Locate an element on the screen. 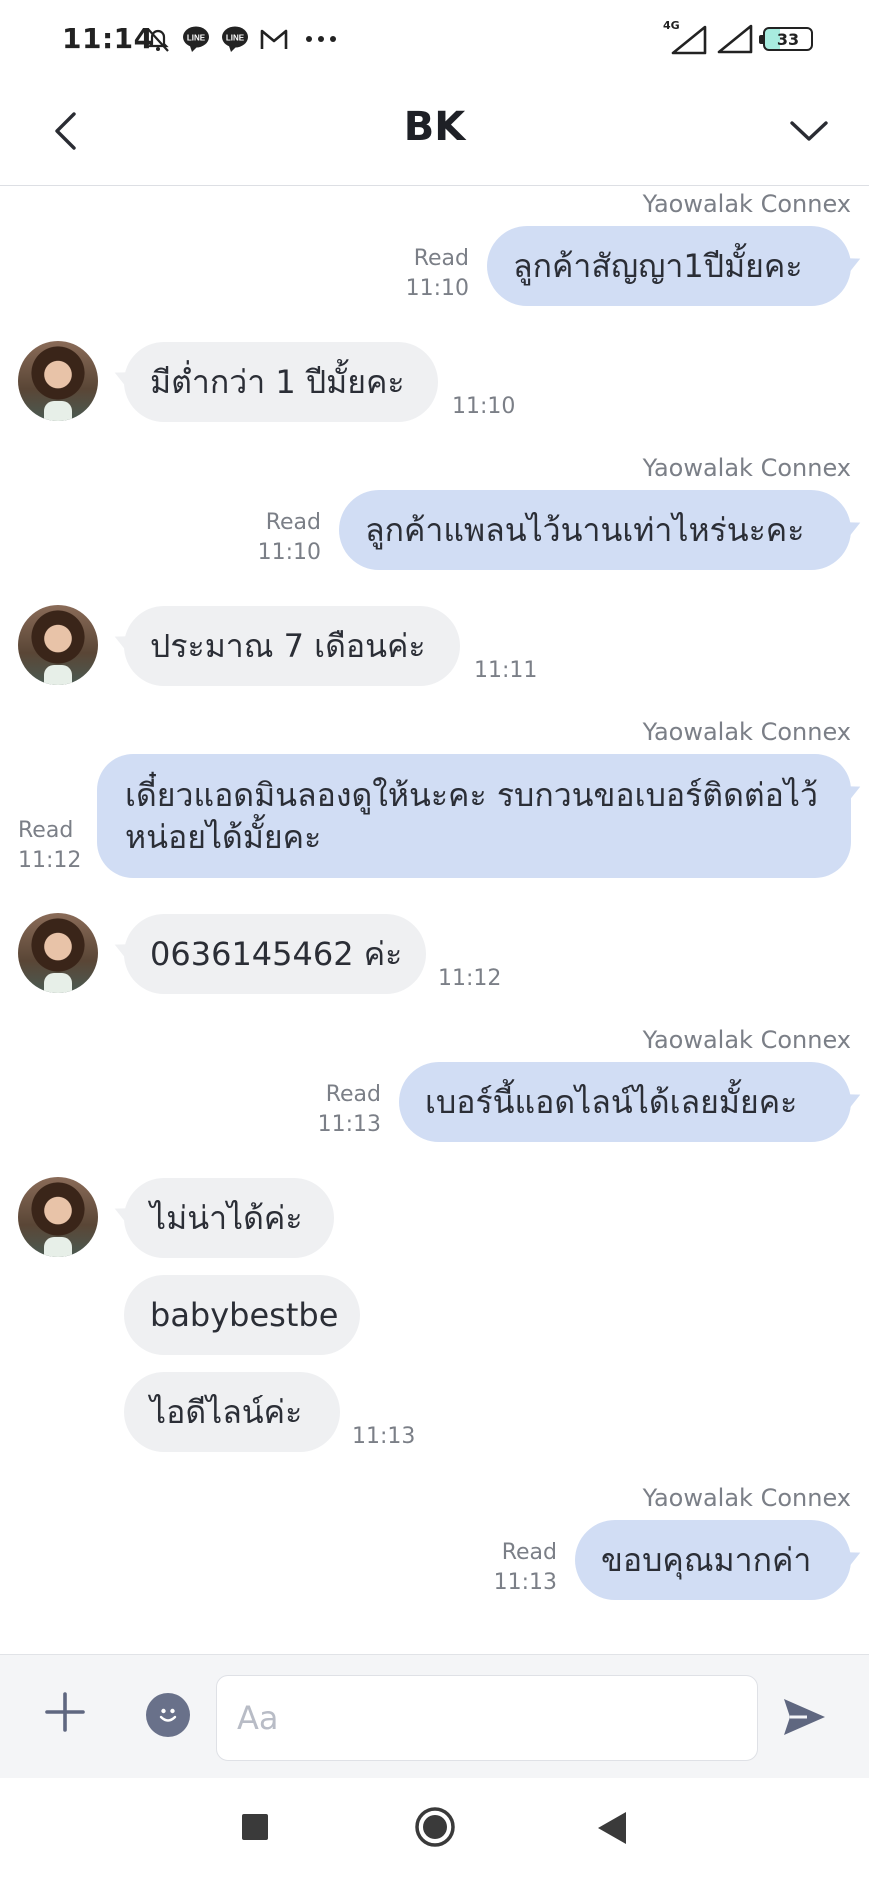 Image resolution: width=869 pixels, height=1883 pixels. nav-back-button is located at coordinates (612, 1828).